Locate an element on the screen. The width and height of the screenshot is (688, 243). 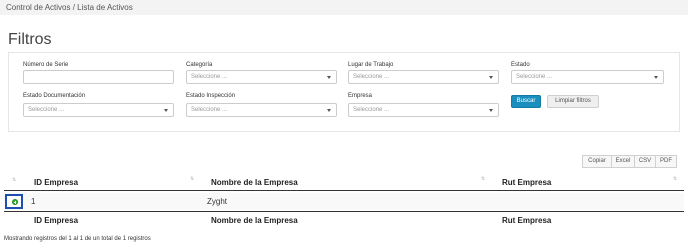
plus-circle-icon is located at coordinates (15, 202).